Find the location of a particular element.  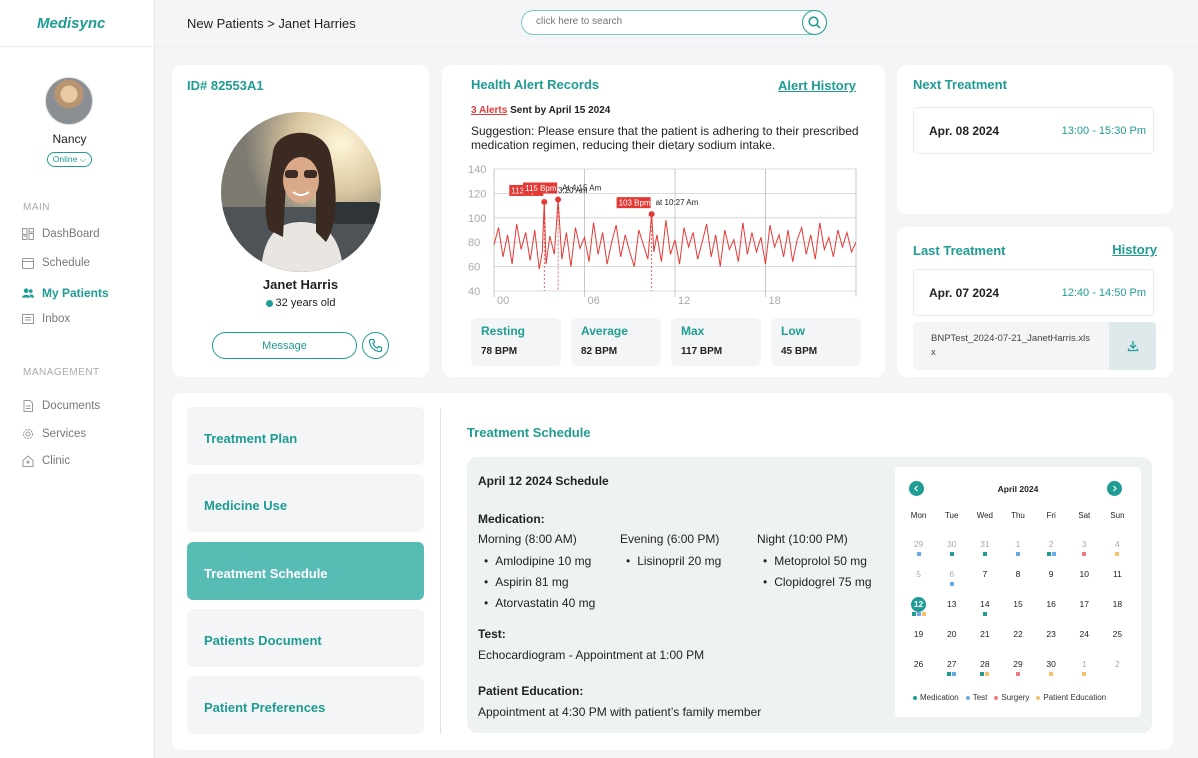

calendar-day: 10 is located at coordinates (1084, 582).